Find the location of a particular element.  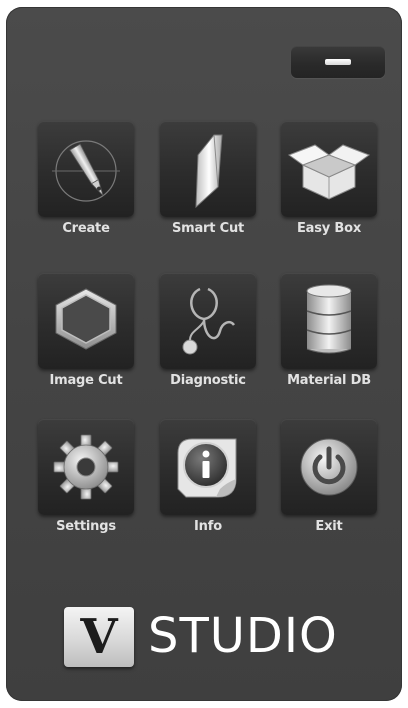

settings-tile: Settings is located at coordinates (86, 483).